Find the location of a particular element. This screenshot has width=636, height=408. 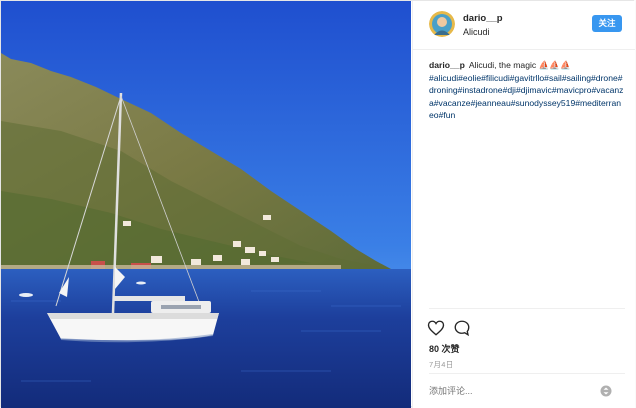

location-link: Alicudi is located at coordinates (476, 32).